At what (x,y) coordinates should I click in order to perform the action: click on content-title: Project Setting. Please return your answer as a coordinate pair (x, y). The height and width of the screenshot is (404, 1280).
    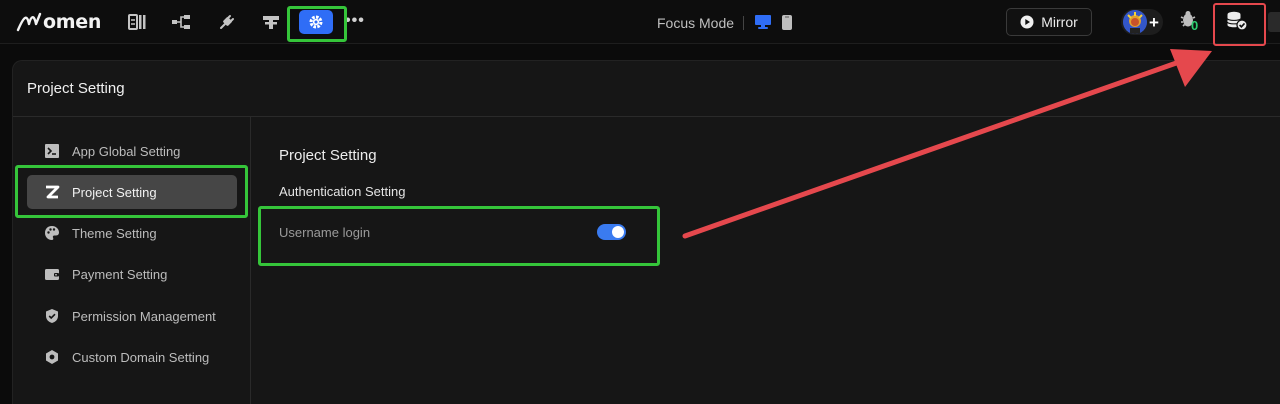
    Looking at the image, I should click on (328, 155).